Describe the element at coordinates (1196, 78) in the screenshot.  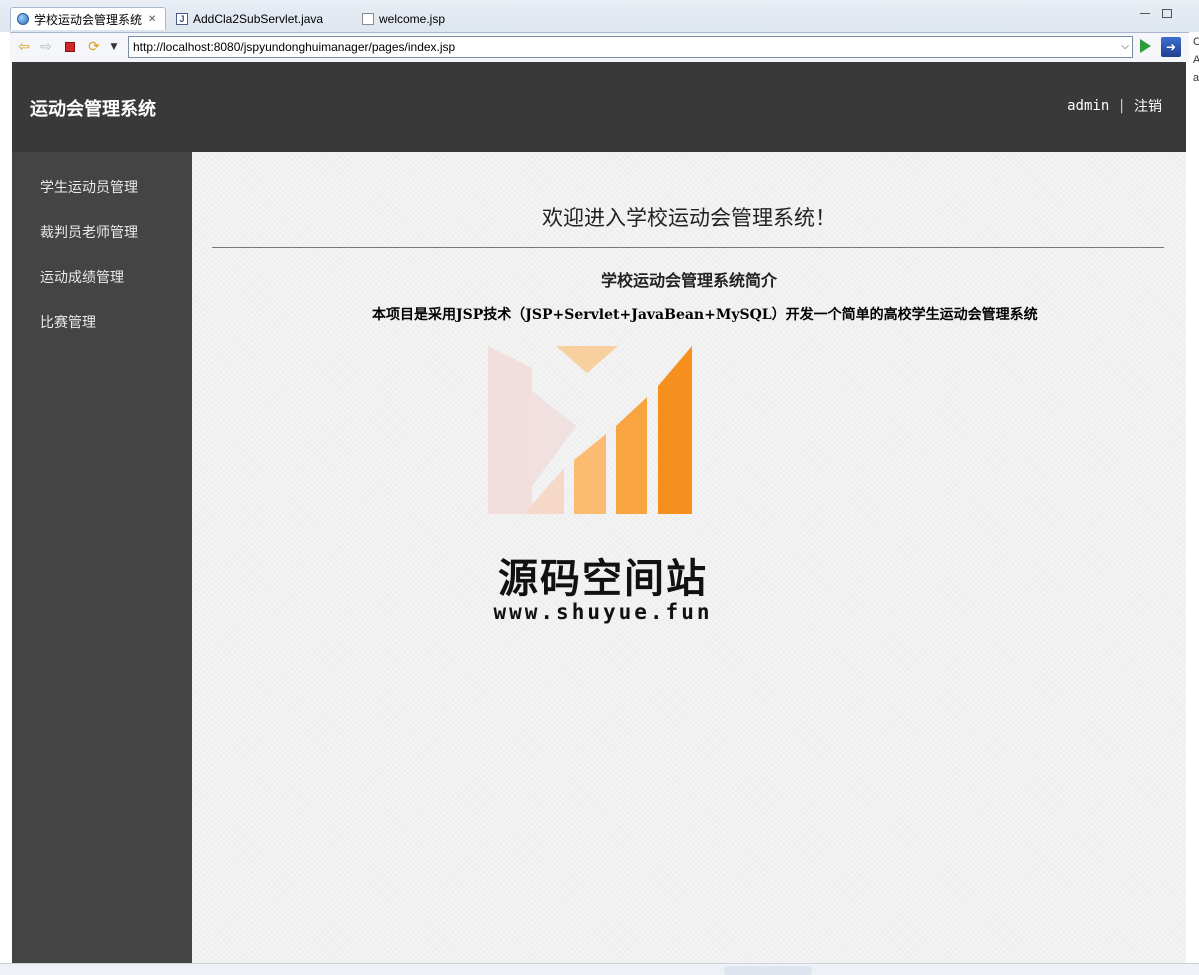
I see `sliver-letter: a` at that location.